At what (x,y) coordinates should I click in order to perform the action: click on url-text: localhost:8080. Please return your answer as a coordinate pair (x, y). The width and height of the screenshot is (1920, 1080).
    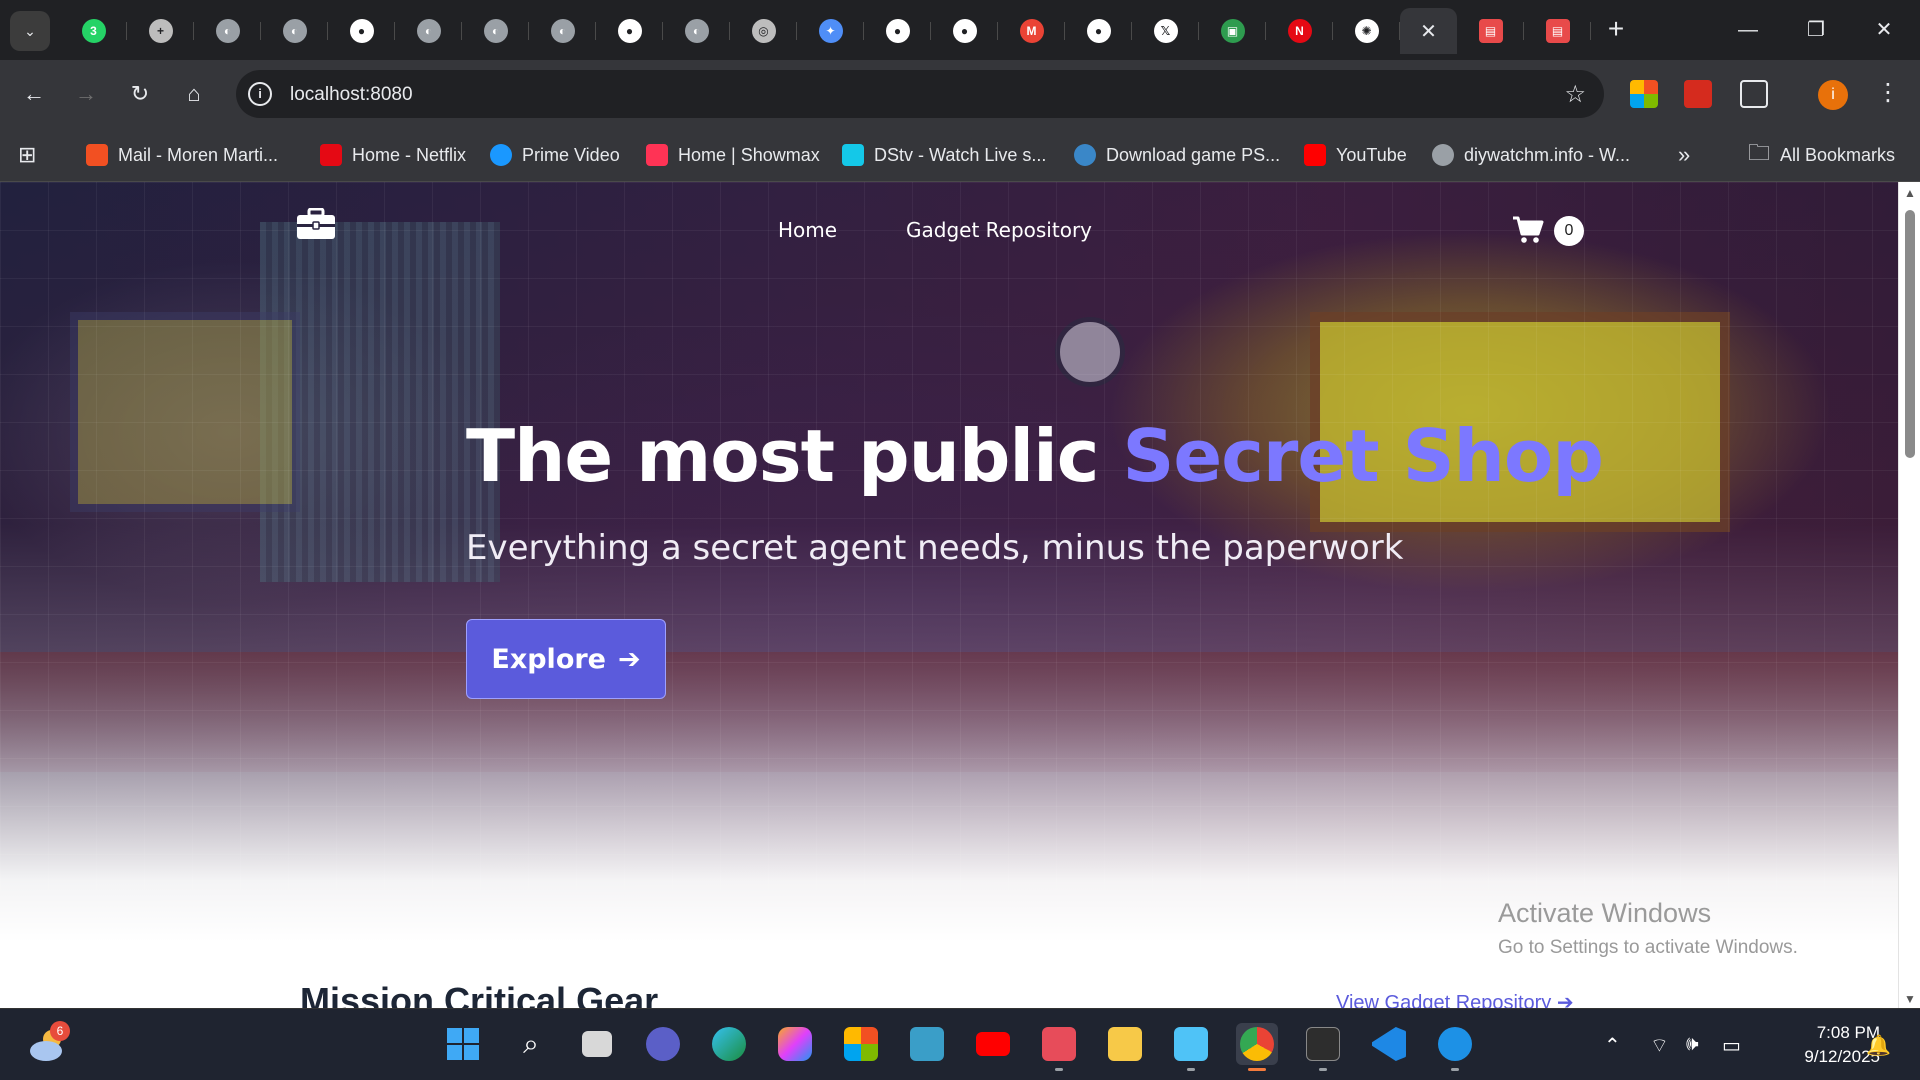
    Looking at the image, I should click on (351, 95).